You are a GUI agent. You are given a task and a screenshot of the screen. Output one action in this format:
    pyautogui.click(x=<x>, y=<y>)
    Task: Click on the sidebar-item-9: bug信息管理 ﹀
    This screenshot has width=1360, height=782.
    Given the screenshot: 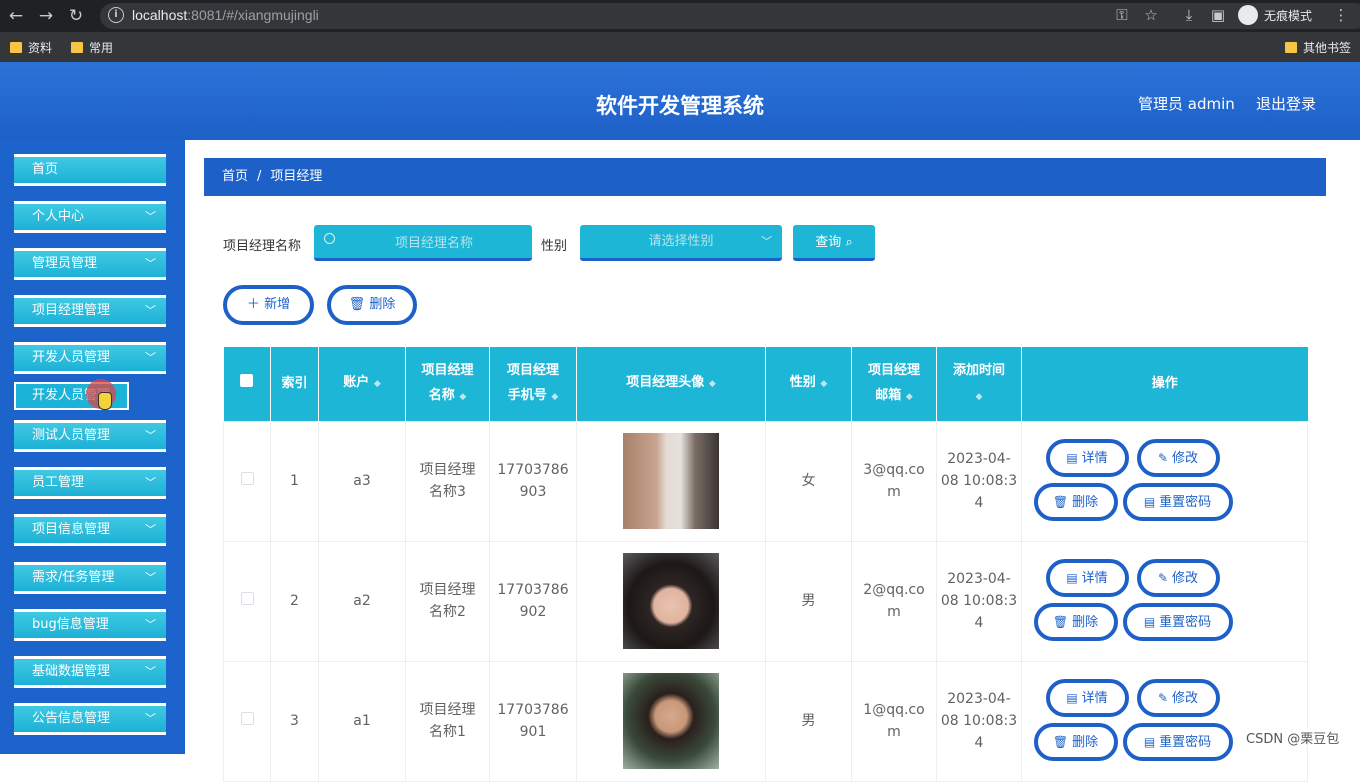 What is the action you would take?
    pyautogui.click(x=90, y=625)
    